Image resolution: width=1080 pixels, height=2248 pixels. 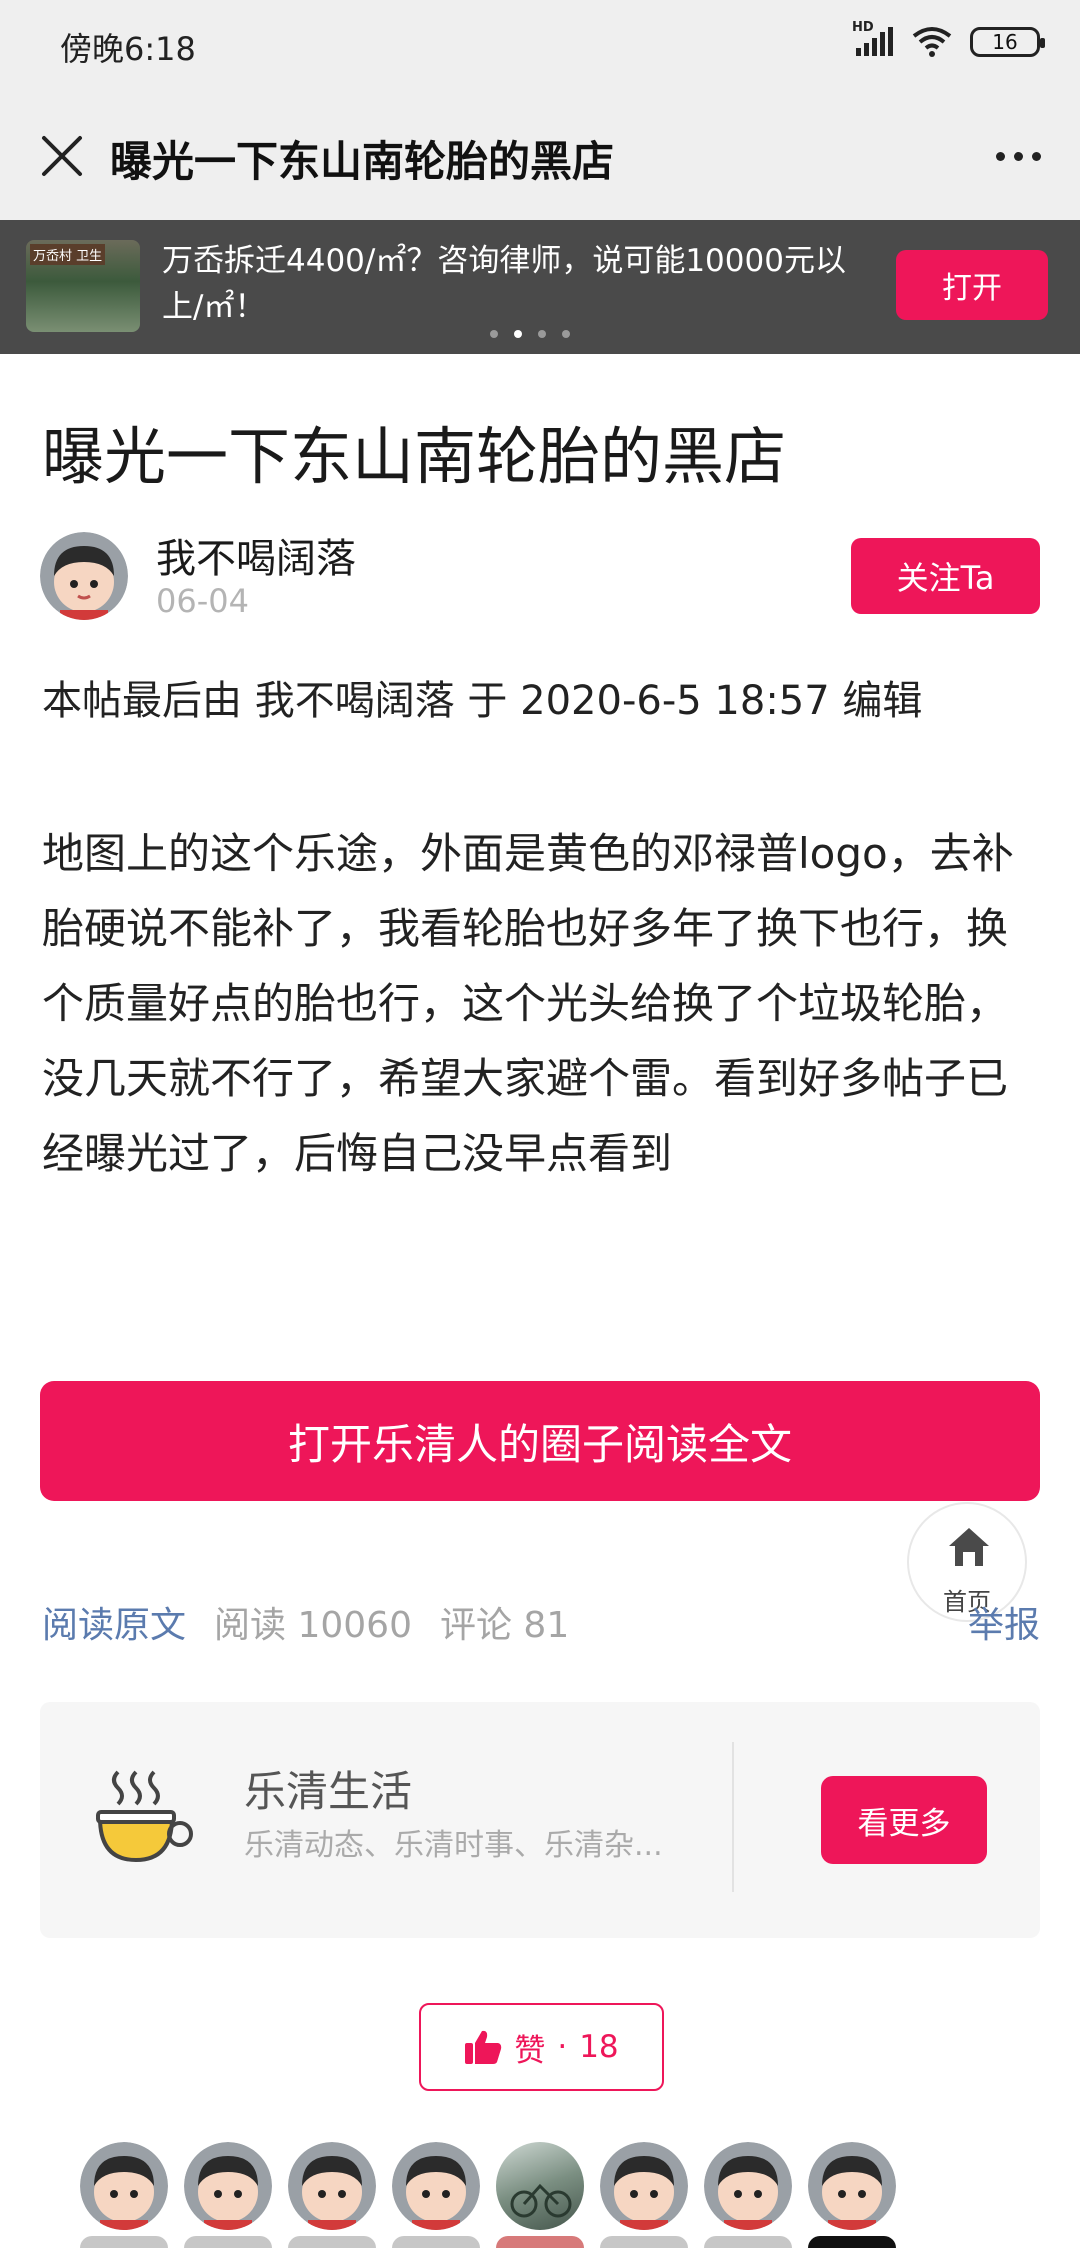 What do you see at coordinates (414, 456) in the screenshot?
I see `article-title: 曝光一下东山南轮胎的黑店` at bounding box center [414, 456].